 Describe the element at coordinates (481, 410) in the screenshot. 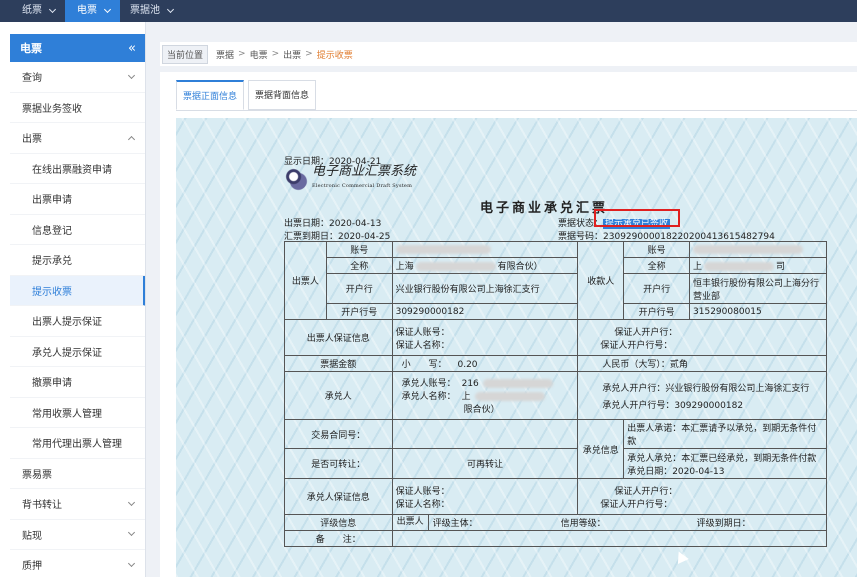

I see `acceptor-name-suffix: 限合伙）` at that location.